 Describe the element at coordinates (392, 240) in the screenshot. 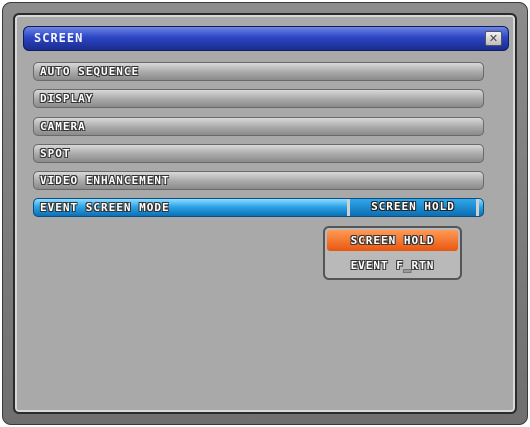

I see `option-screen-hold: SCREEN HOLD` at that location.